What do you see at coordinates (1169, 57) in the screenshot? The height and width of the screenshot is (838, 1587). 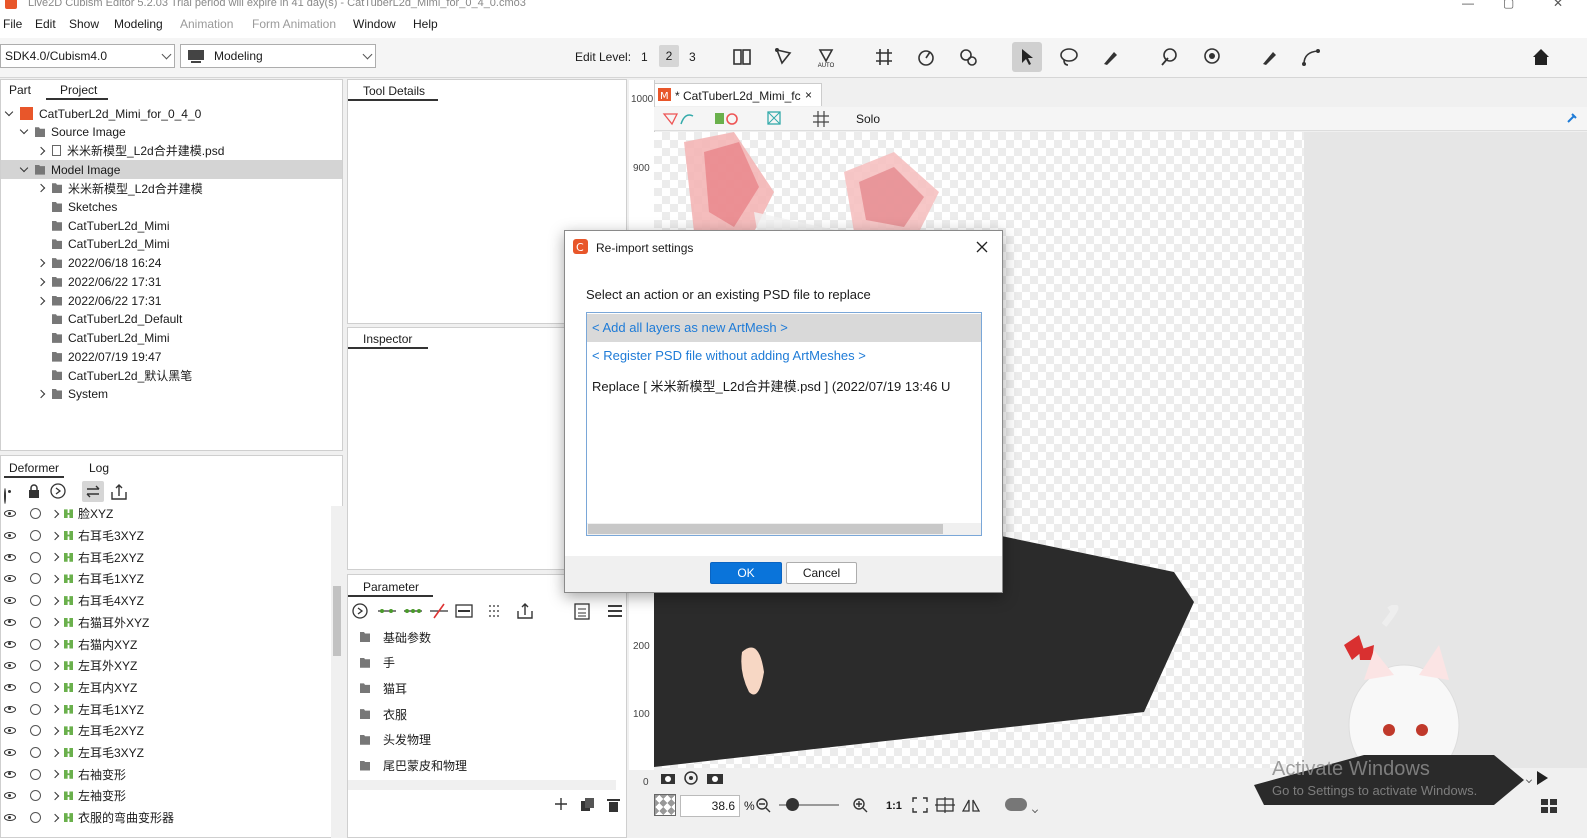 I see `warp-brush-icon` at bounding box center [1169, 57].